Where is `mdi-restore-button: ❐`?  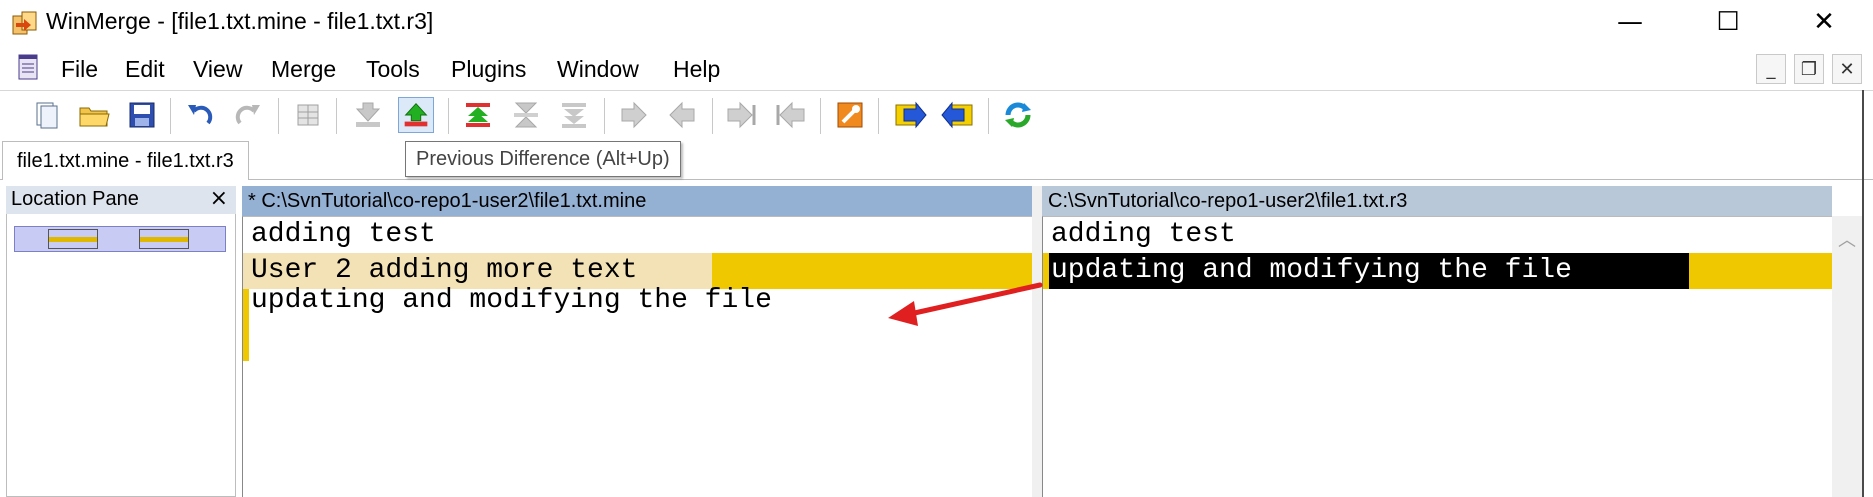
mdi-restore-button: ❐ is located at coordinates (1809, 69).